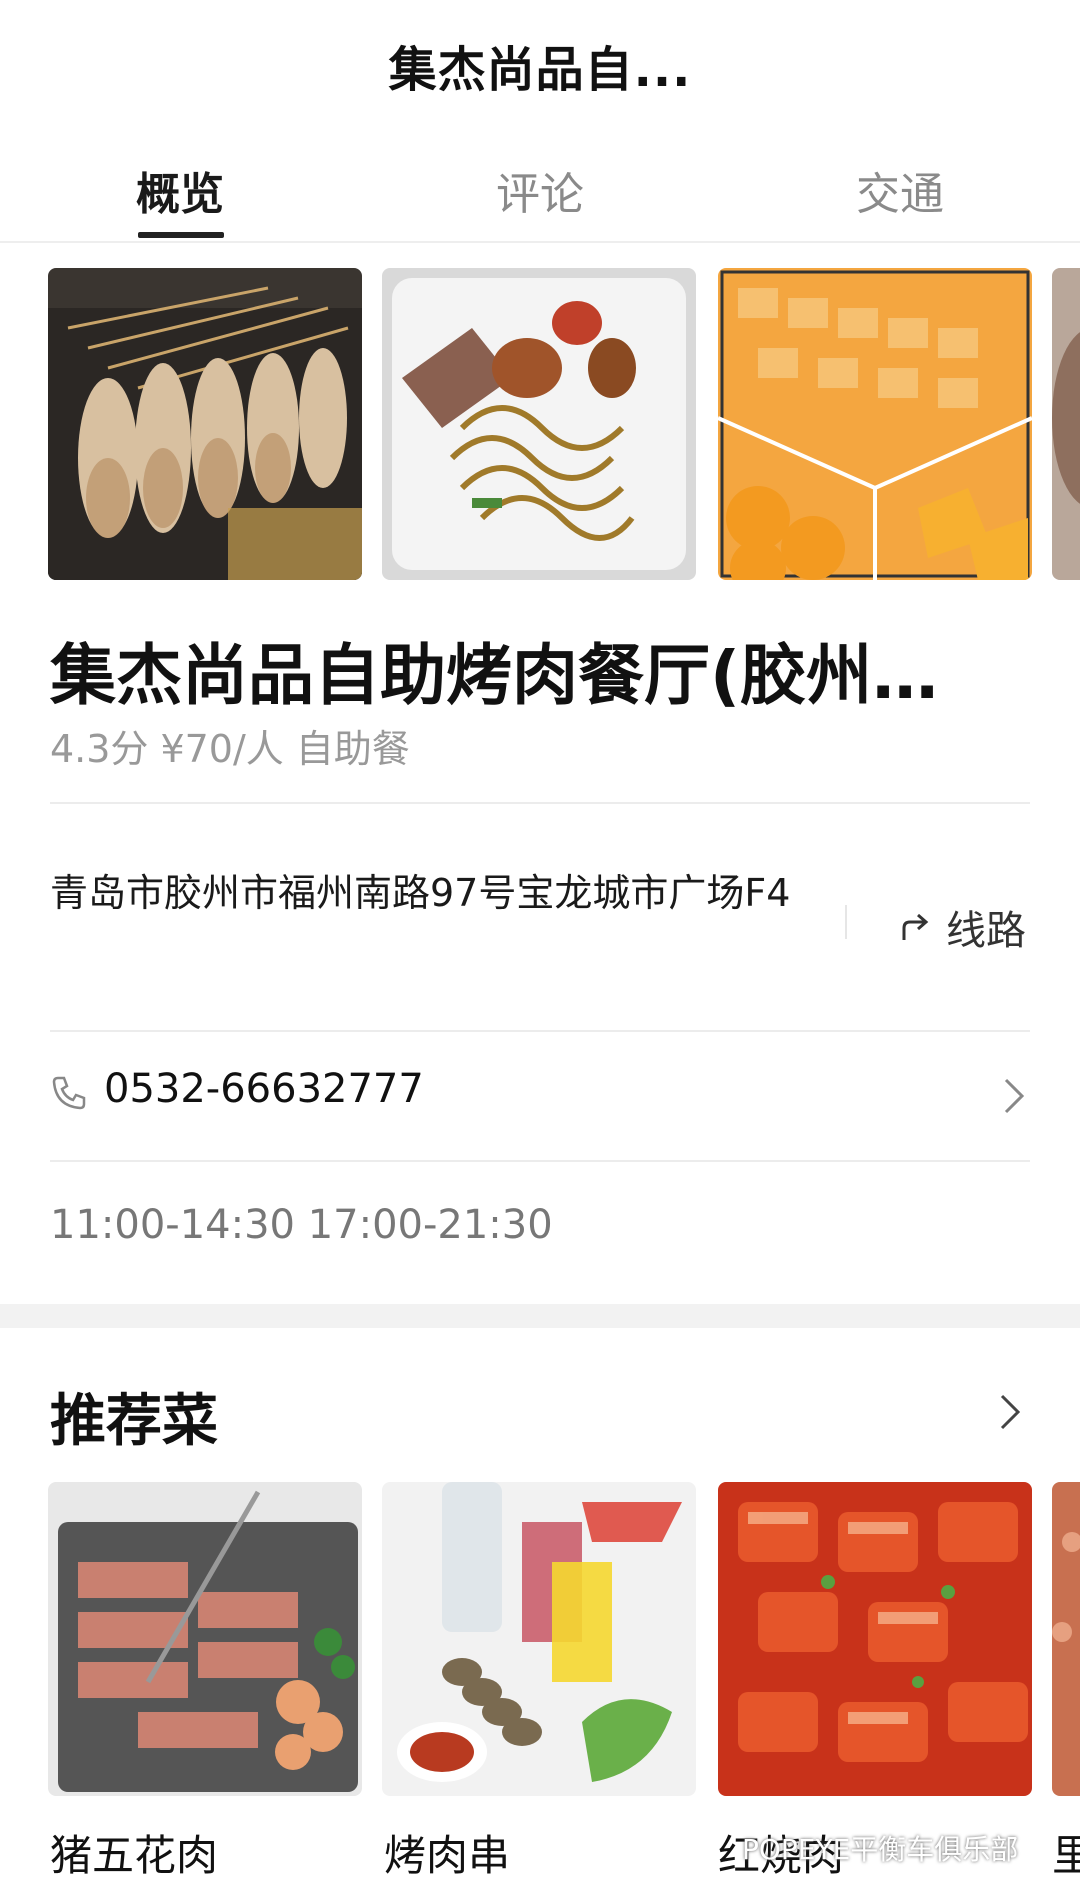  I want to click on tab-bar: 概览 评论 交通, so click(540, 190).